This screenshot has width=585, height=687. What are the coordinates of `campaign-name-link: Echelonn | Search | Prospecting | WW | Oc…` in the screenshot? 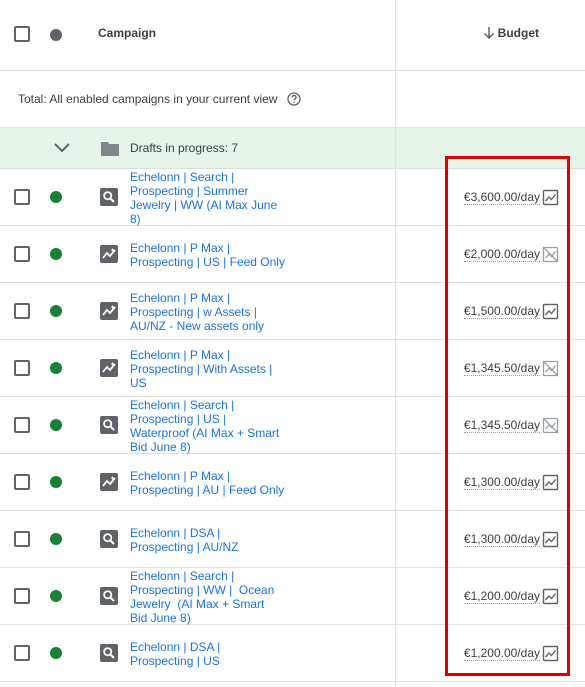 It's located at (207, 597).